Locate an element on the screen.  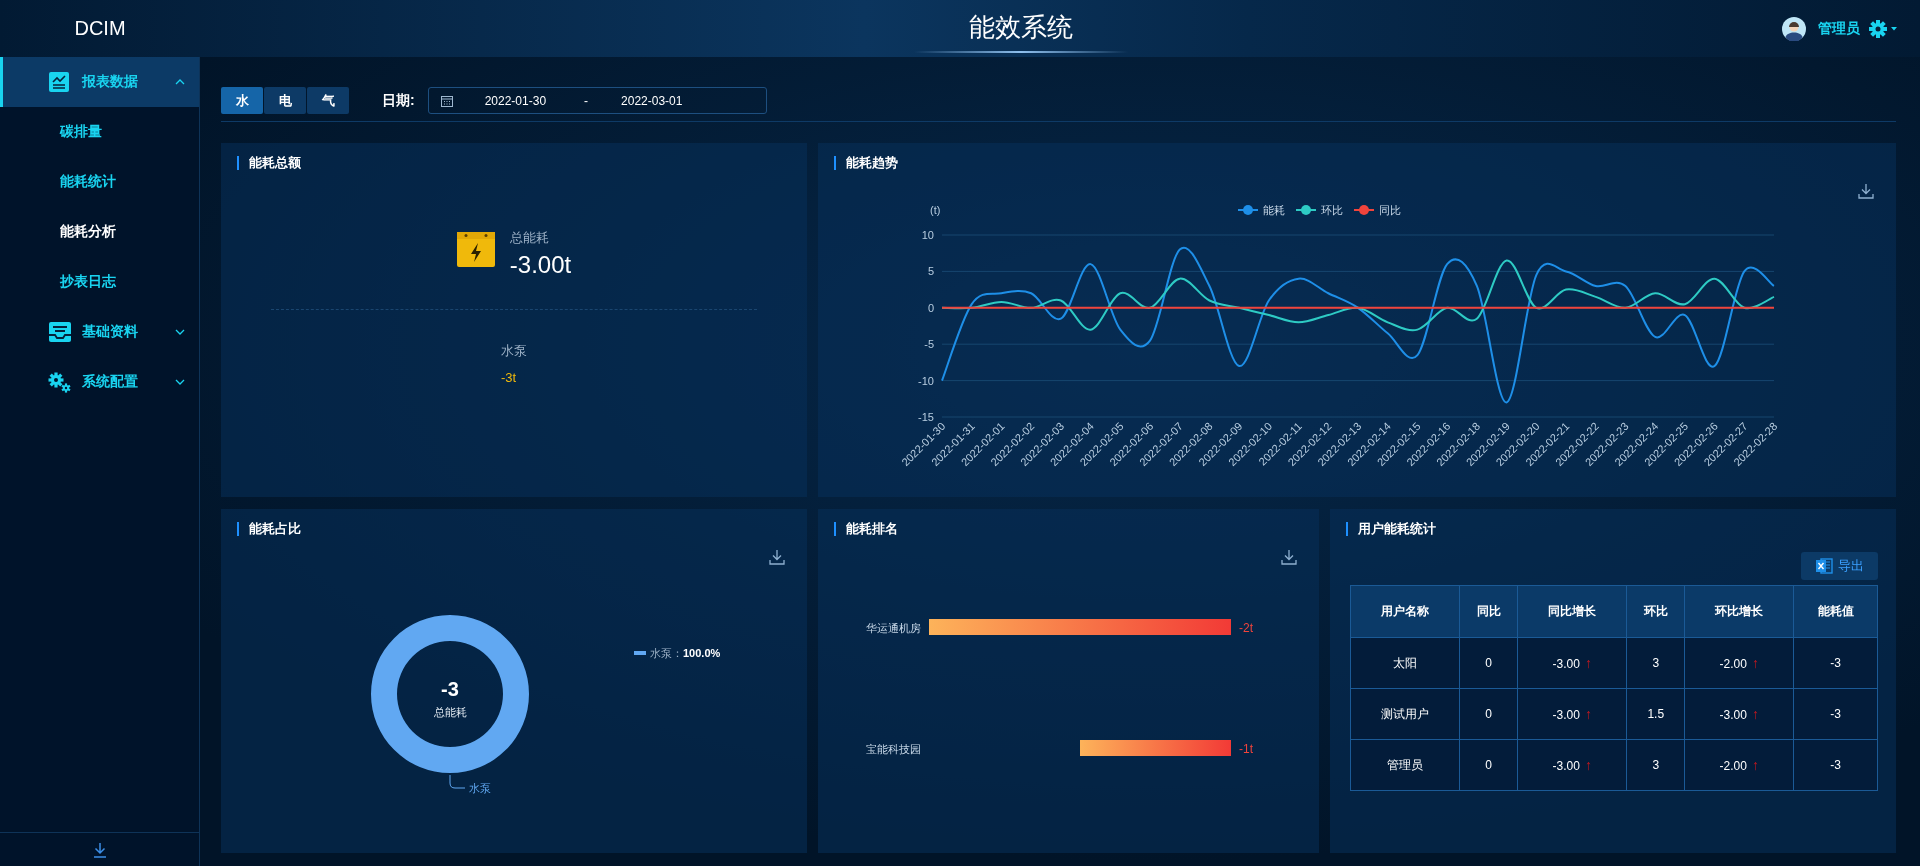
column-header: 环比 is located at coordinates (1655, 611).